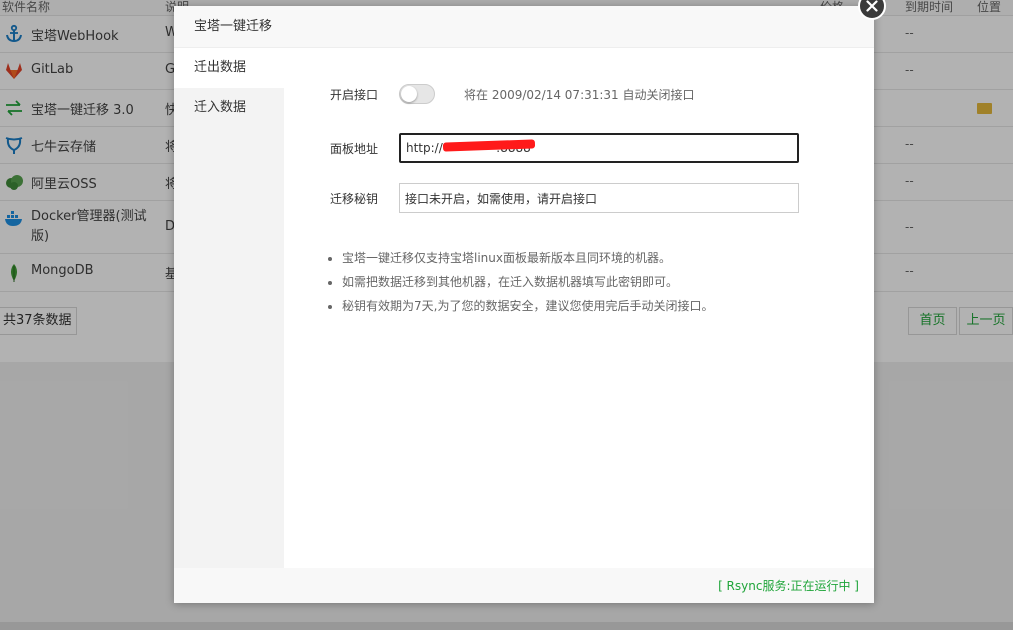 This screenshot has height=630, width=1013. Describe the element at coordinates (599, 198) in the screenshot. I see `migration-secret-input` at that location.